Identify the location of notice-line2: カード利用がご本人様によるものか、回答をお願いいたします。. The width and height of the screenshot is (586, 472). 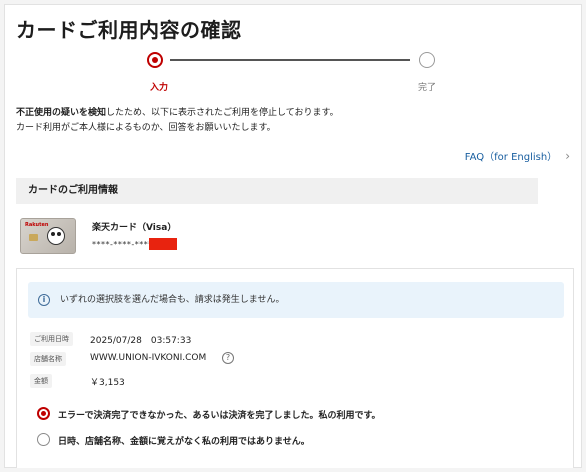
(146, 128).